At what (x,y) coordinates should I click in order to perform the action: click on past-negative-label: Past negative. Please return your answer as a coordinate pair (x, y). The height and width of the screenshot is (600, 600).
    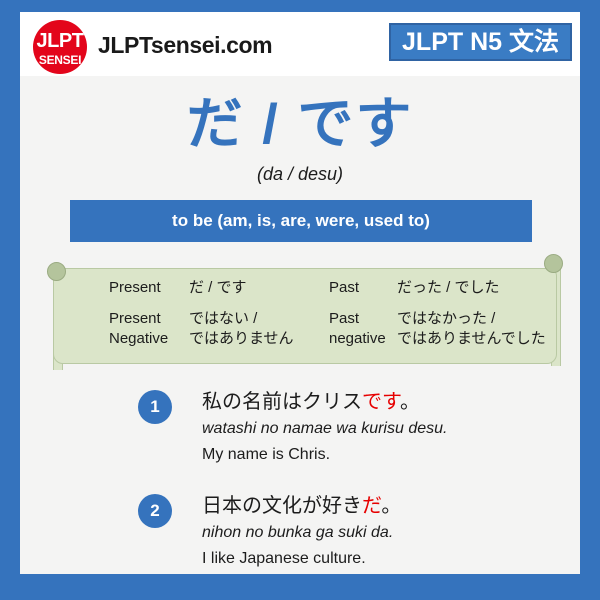
    Looking at the image, I should click on (363, 329).